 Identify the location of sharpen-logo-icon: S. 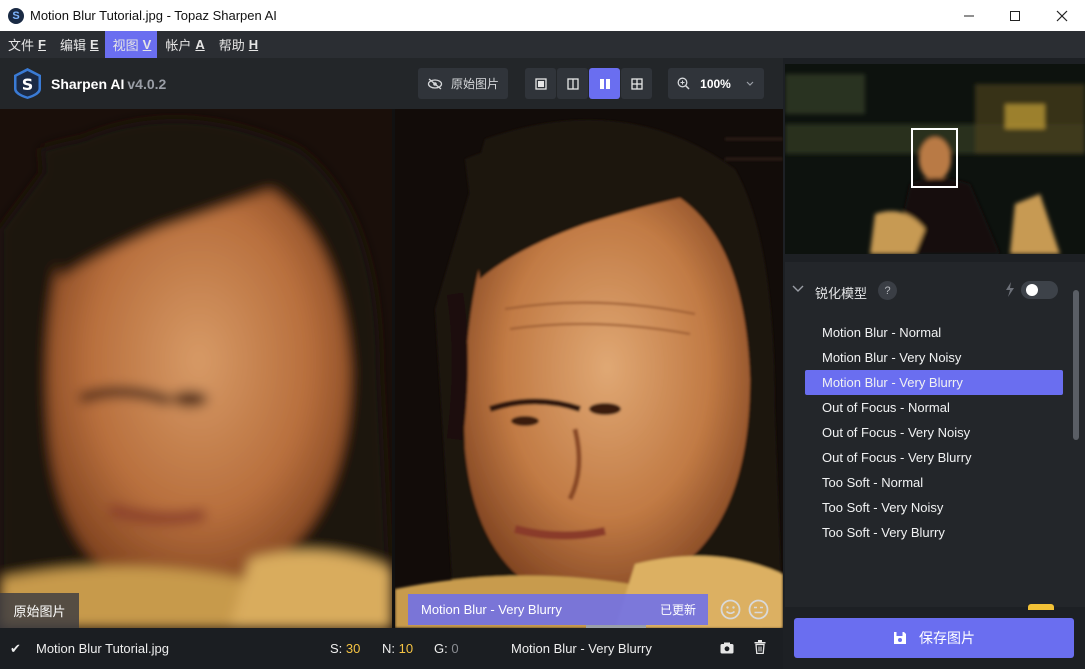
(27, 83).